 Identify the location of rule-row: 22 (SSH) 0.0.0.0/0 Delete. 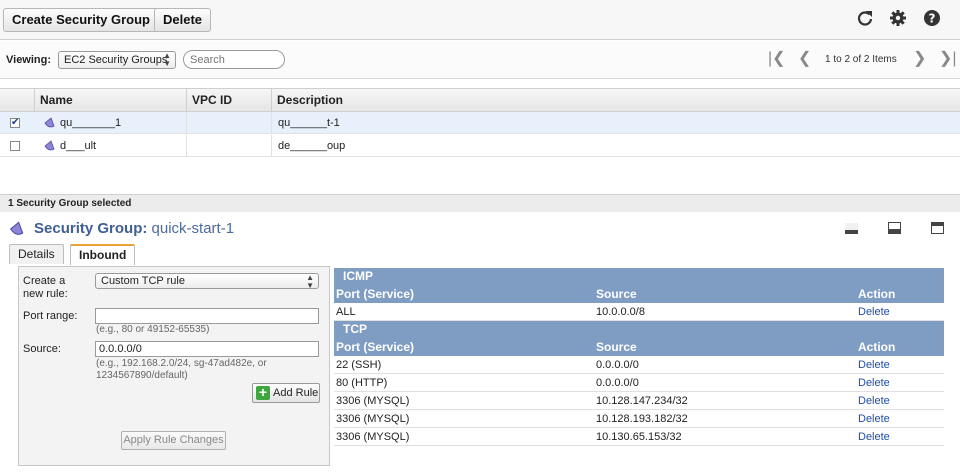
(639, 365).